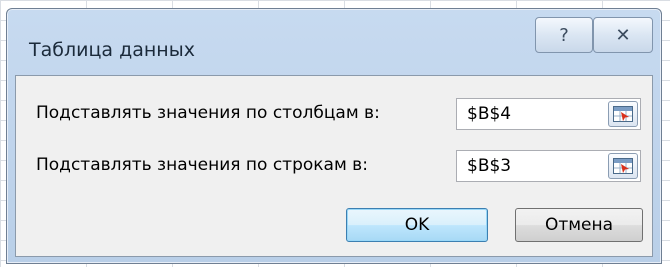  I want to click on row-range-select-button, so click(623, 166).